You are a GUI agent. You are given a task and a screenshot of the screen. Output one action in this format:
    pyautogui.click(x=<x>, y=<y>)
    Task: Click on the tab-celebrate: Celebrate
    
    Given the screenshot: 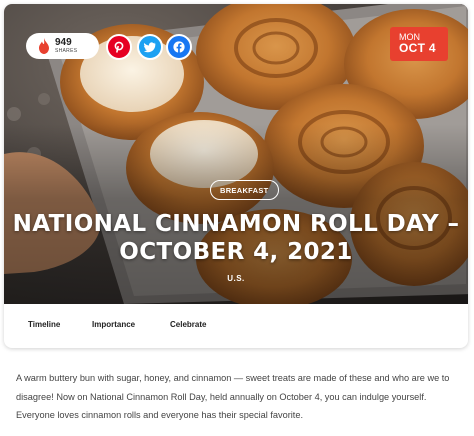 What is the action you would take?
    pyautogui.click(x=188, y=324)
    